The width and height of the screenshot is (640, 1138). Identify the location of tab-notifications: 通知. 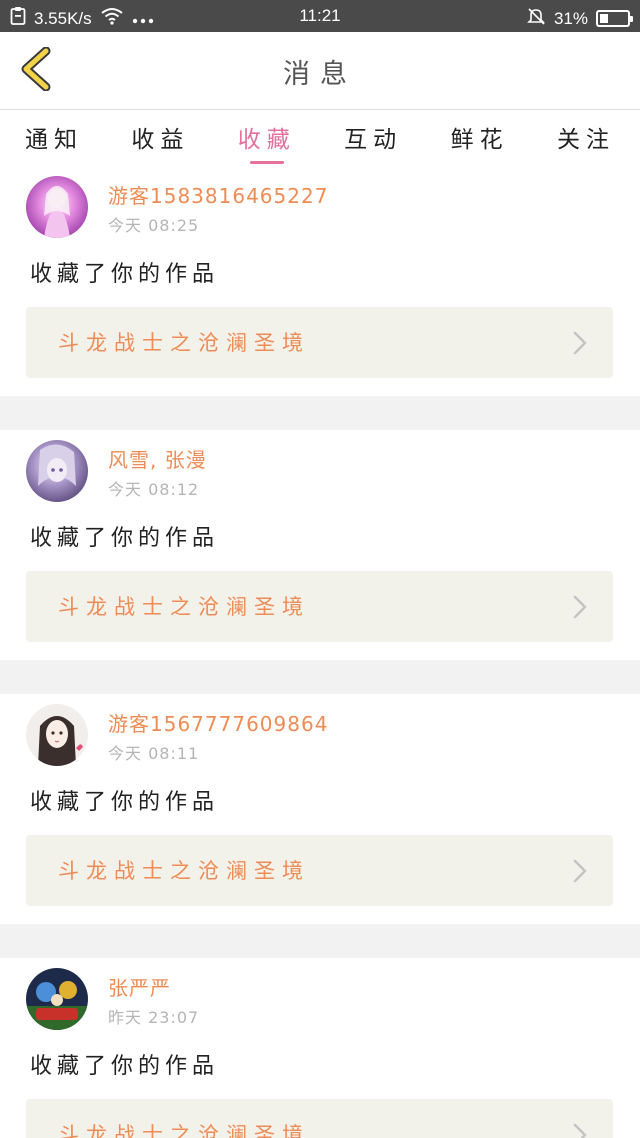
(54, 138).